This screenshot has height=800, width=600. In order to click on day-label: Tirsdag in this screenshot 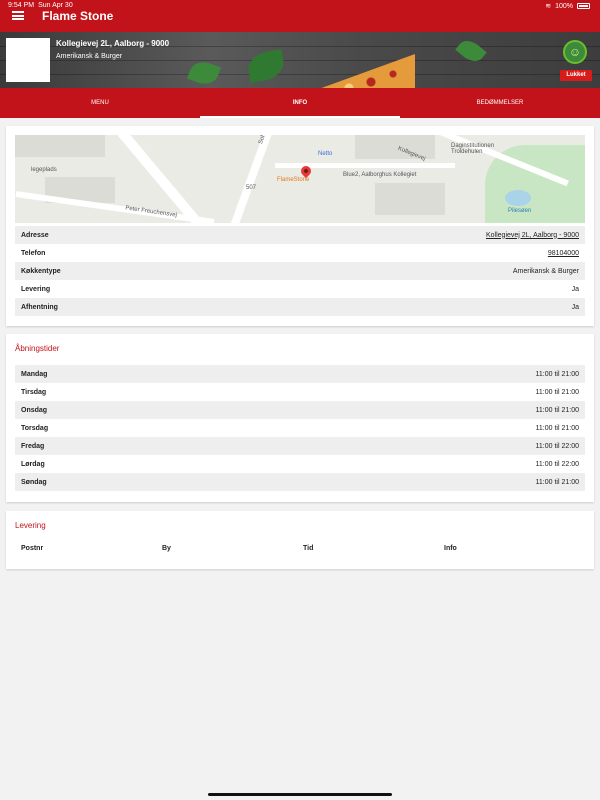, I will do `click(34, 392)`.